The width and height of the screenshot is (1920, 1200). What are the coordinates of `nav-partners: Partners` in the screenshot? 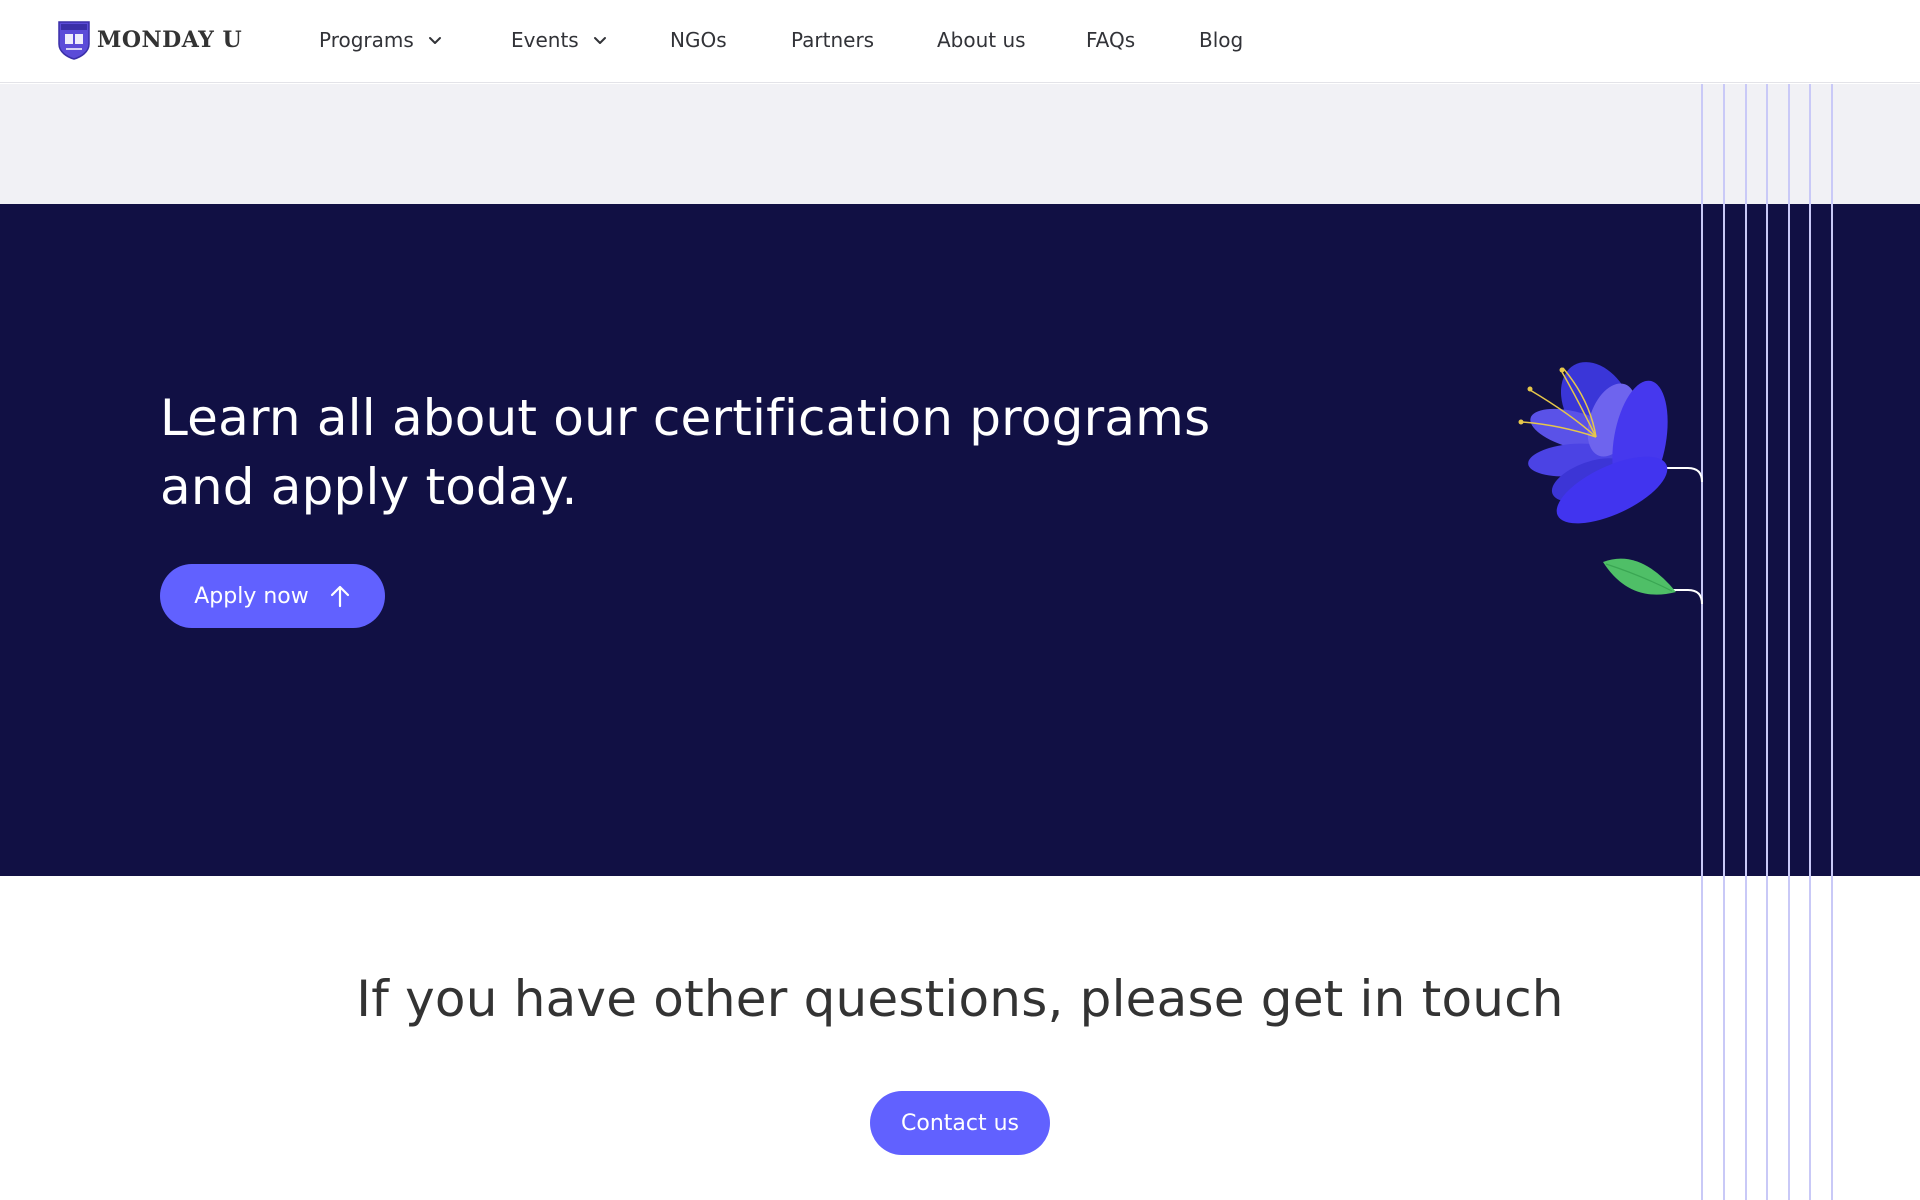 It's located at (832, 40).